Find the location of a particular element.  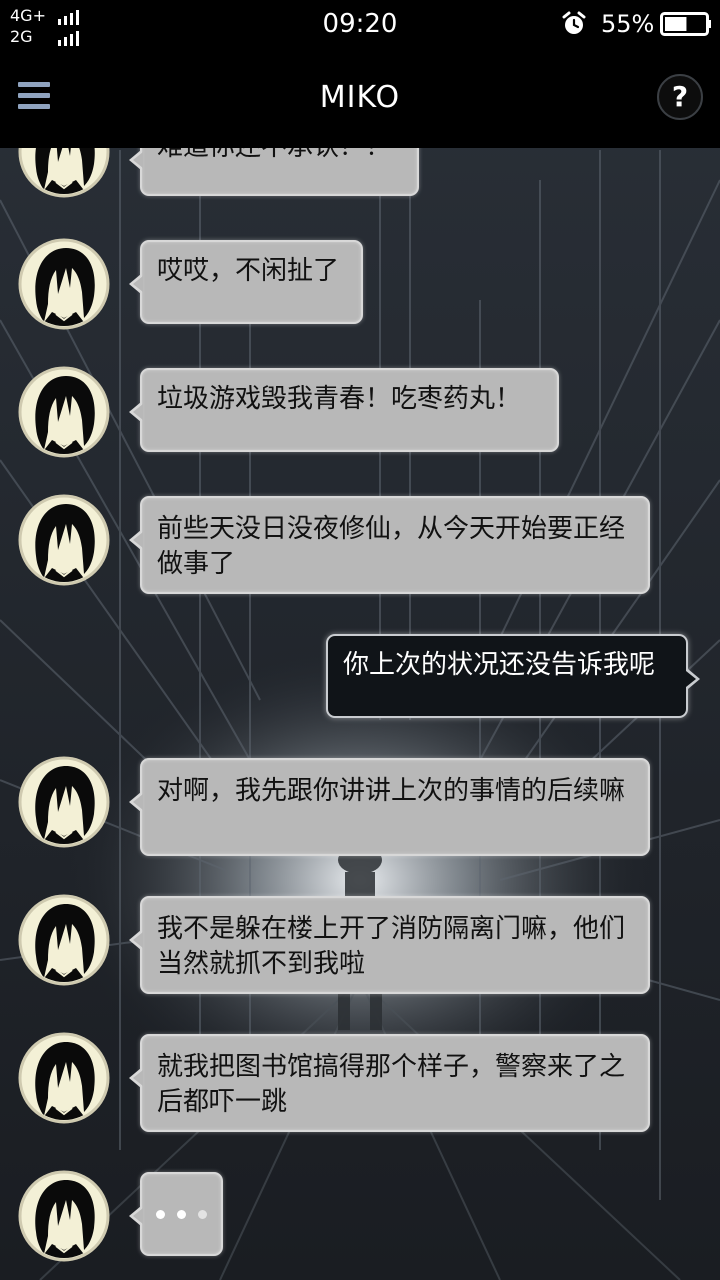

help-icon: ? is located at coordinates (680, 96).